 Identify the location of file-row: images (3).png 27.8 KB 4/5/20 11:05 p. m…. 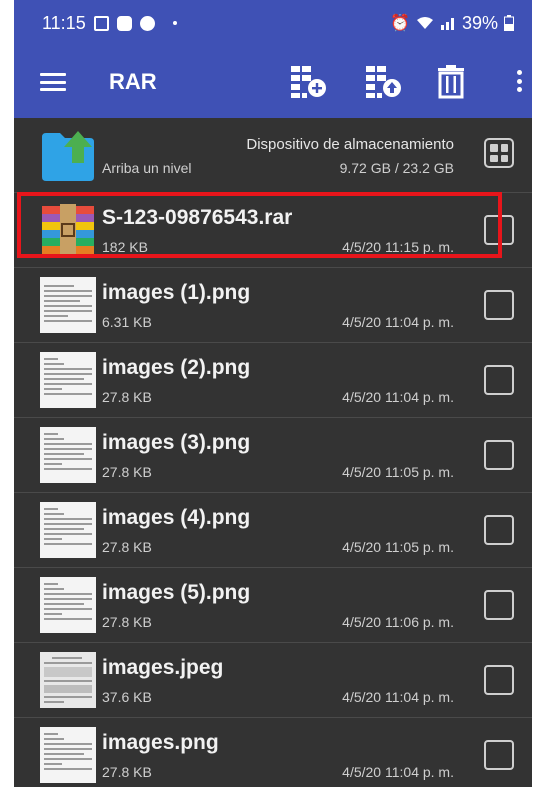
(273, 455).